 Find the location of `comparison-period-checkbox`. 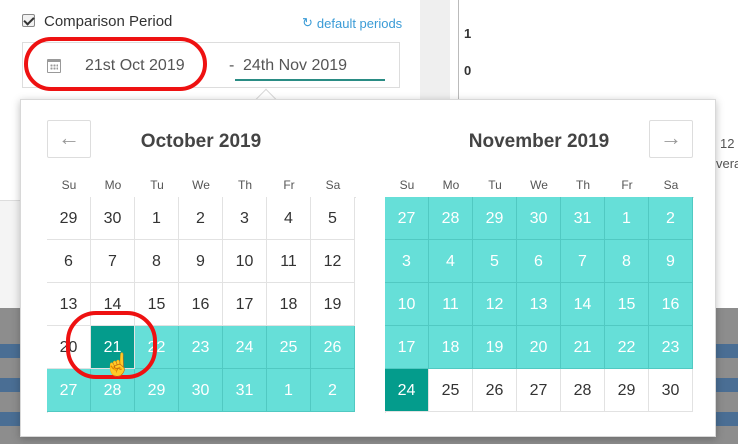

comparison-period-checkbox is located at coordinates (28, 20).